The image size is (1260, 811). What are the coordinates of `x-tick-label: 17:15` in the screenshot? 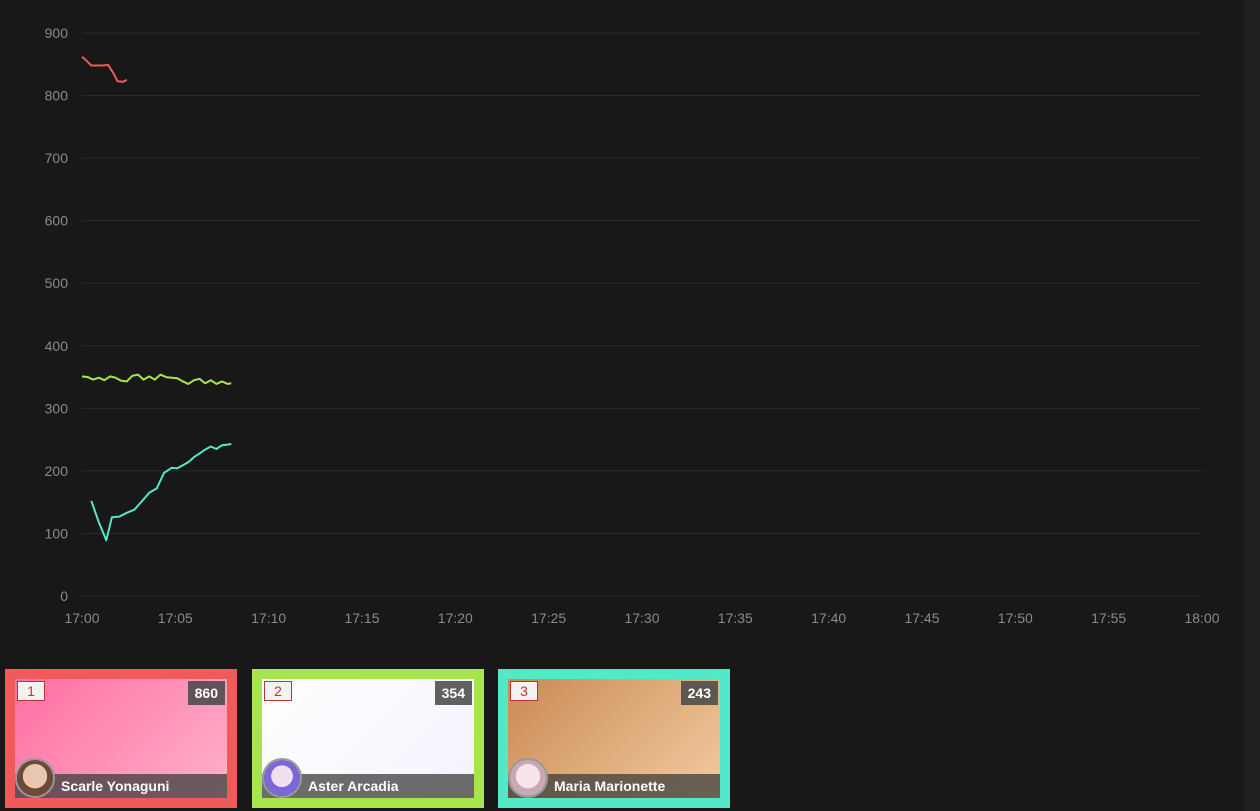 It's located at (361, 618).